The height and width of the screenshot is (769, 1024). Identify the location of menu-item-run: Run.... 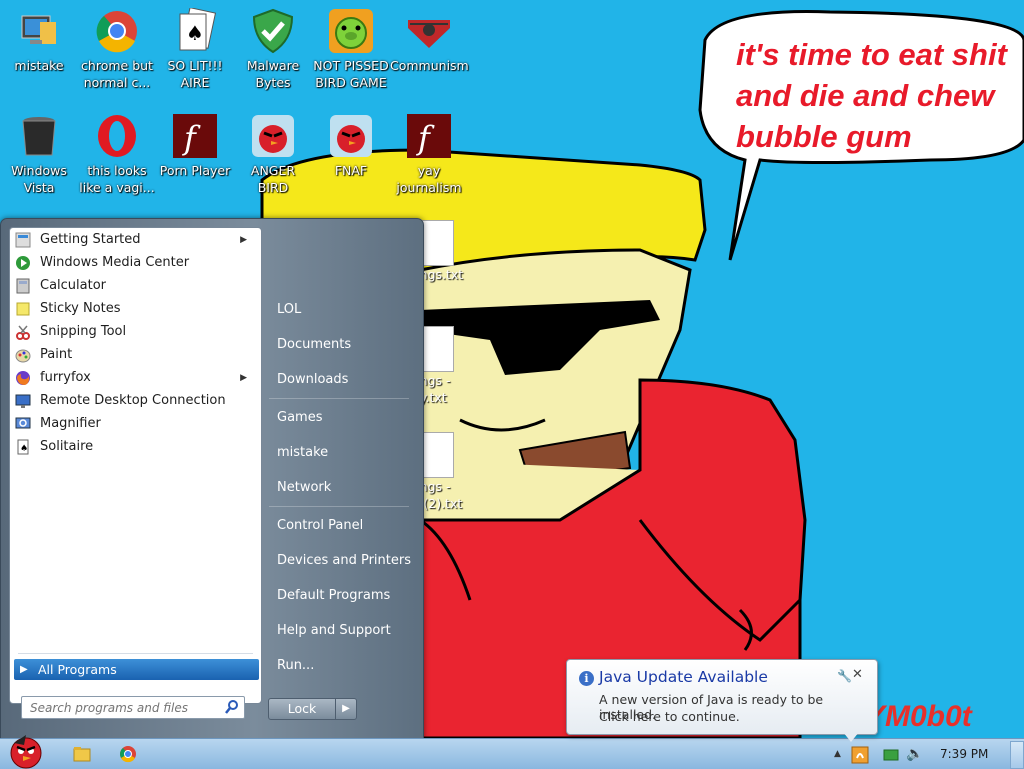
(345, 666).